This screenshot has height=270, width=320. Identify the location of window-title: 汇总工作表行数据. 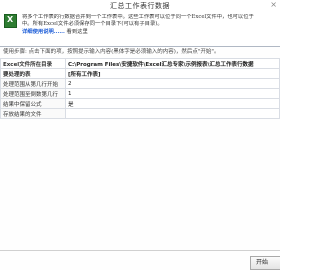
(140, 6).